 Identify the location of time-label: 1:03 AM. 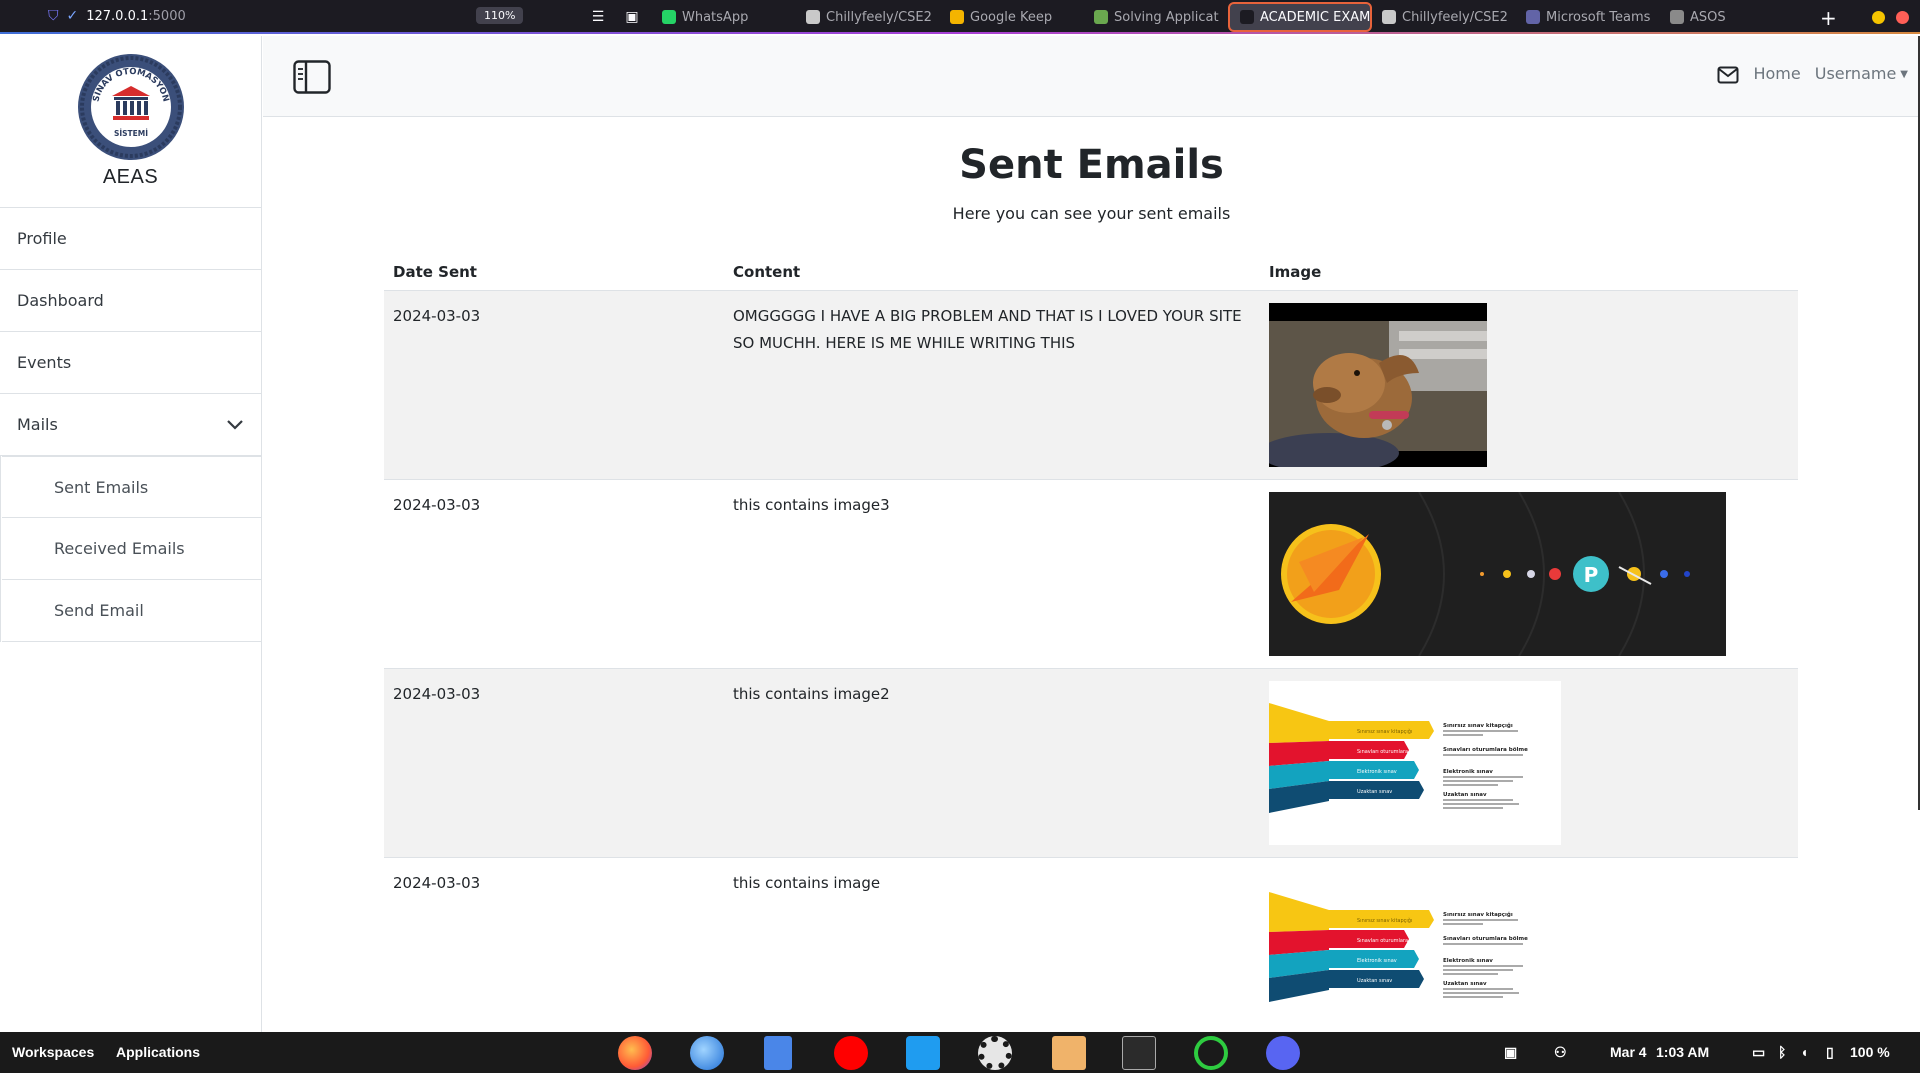
(1682, 1052).